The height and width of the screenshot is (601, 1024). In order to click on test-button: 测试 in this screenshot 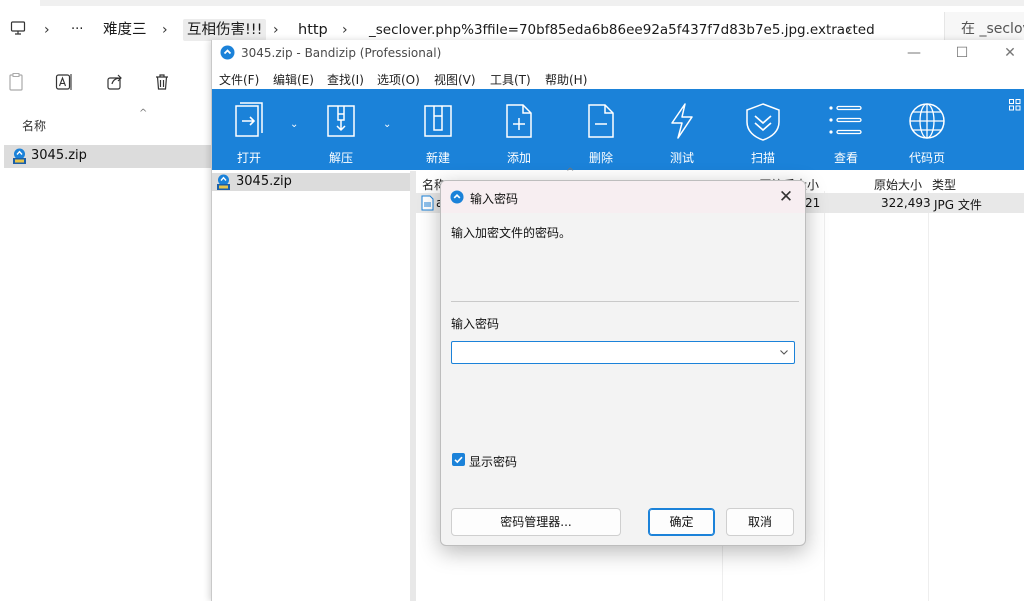, I will do `click(682, 129)`.